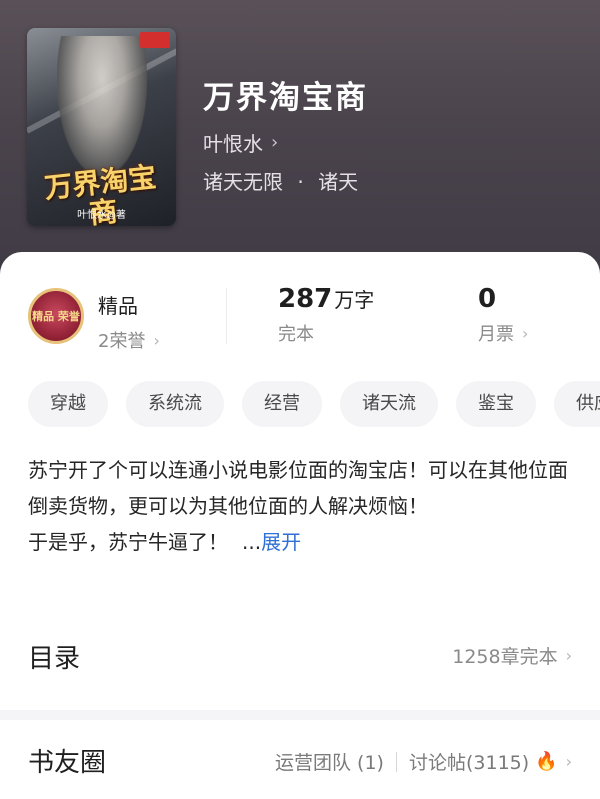  Describe the element at coordinates (305, 299) in the screenshot. I see `word-count-value: 287` at that location.